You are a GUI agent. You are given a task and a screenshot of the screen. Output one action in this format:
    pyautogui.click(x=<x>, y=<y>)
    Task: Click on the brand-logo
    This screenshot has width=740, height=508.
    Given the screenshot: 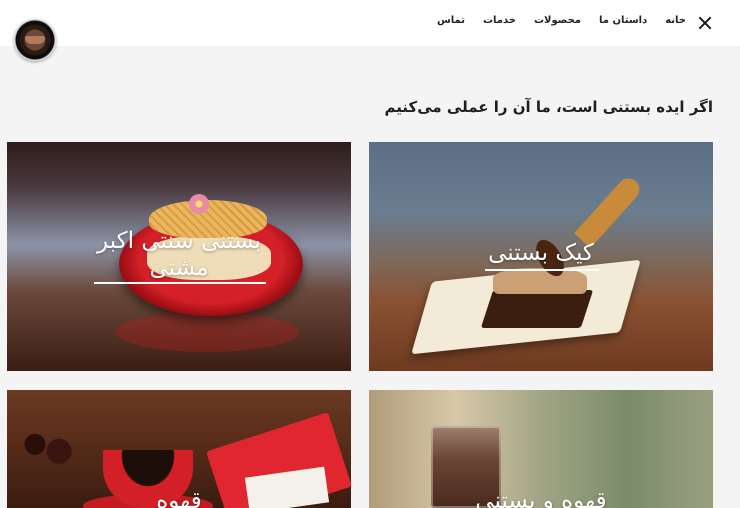 What is the action you would take?
    pyautogui.click(x=35, y=40)
    